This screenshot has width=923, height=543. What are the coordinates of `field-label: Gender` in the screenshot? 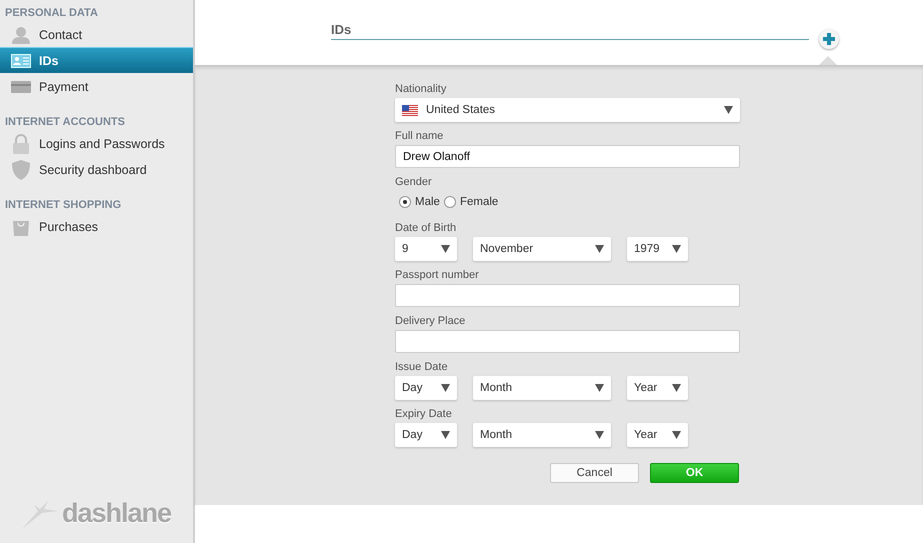 It's located at (414, 182).